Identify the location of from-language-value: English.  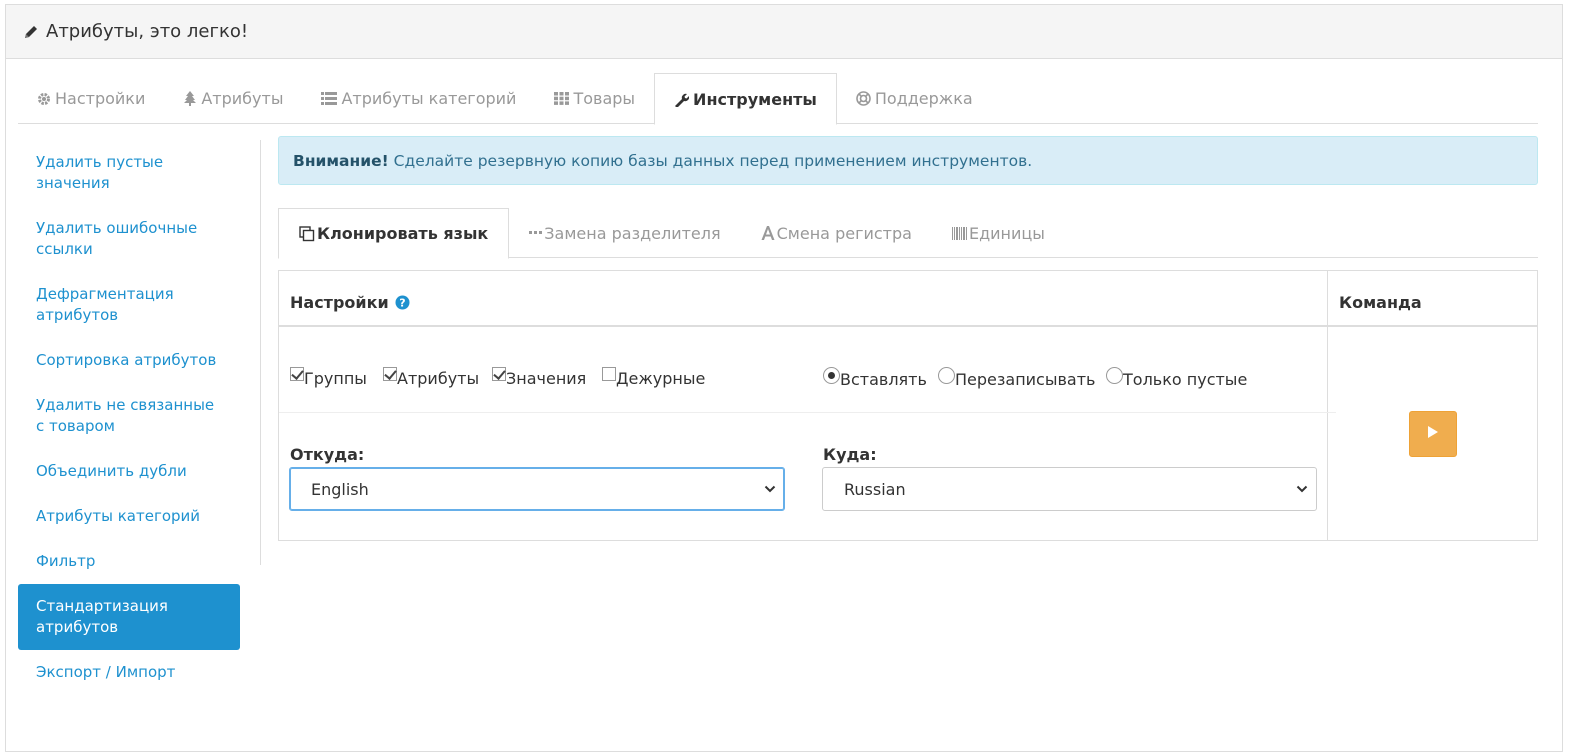
(340, 489).